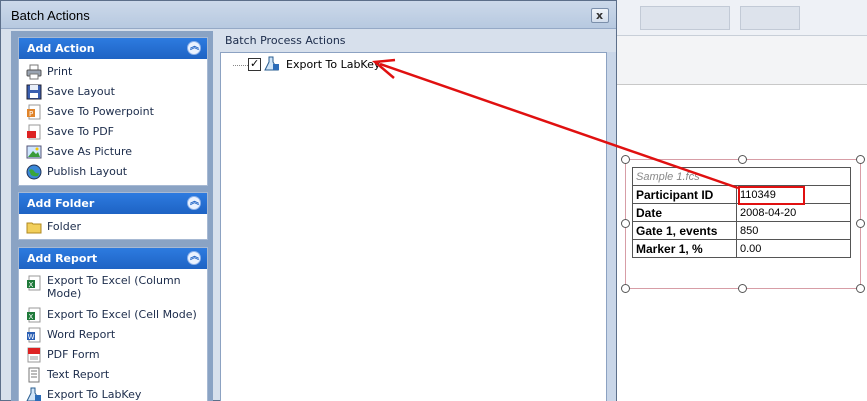 The width and height of the screenshot is (867, 401). I want to click on text-file-icon, so click(34, 375).